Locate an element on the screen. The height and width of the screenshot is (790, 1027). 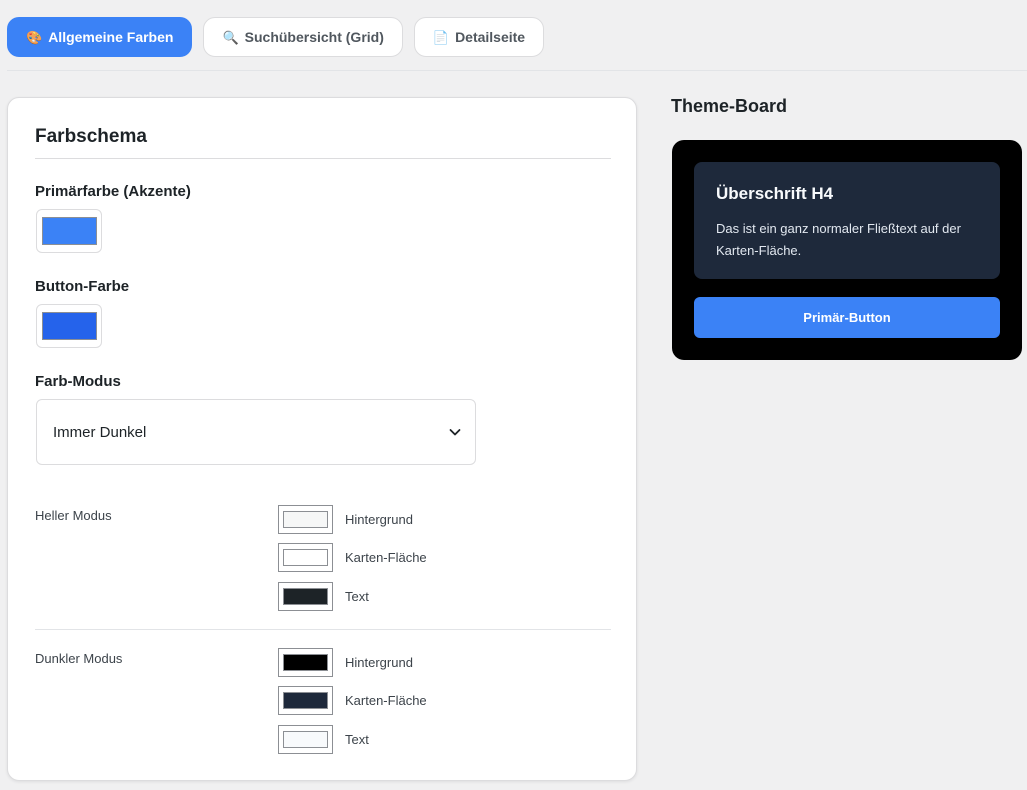
light-mode-label: Heller Modus is located at coordinates (73, 515).